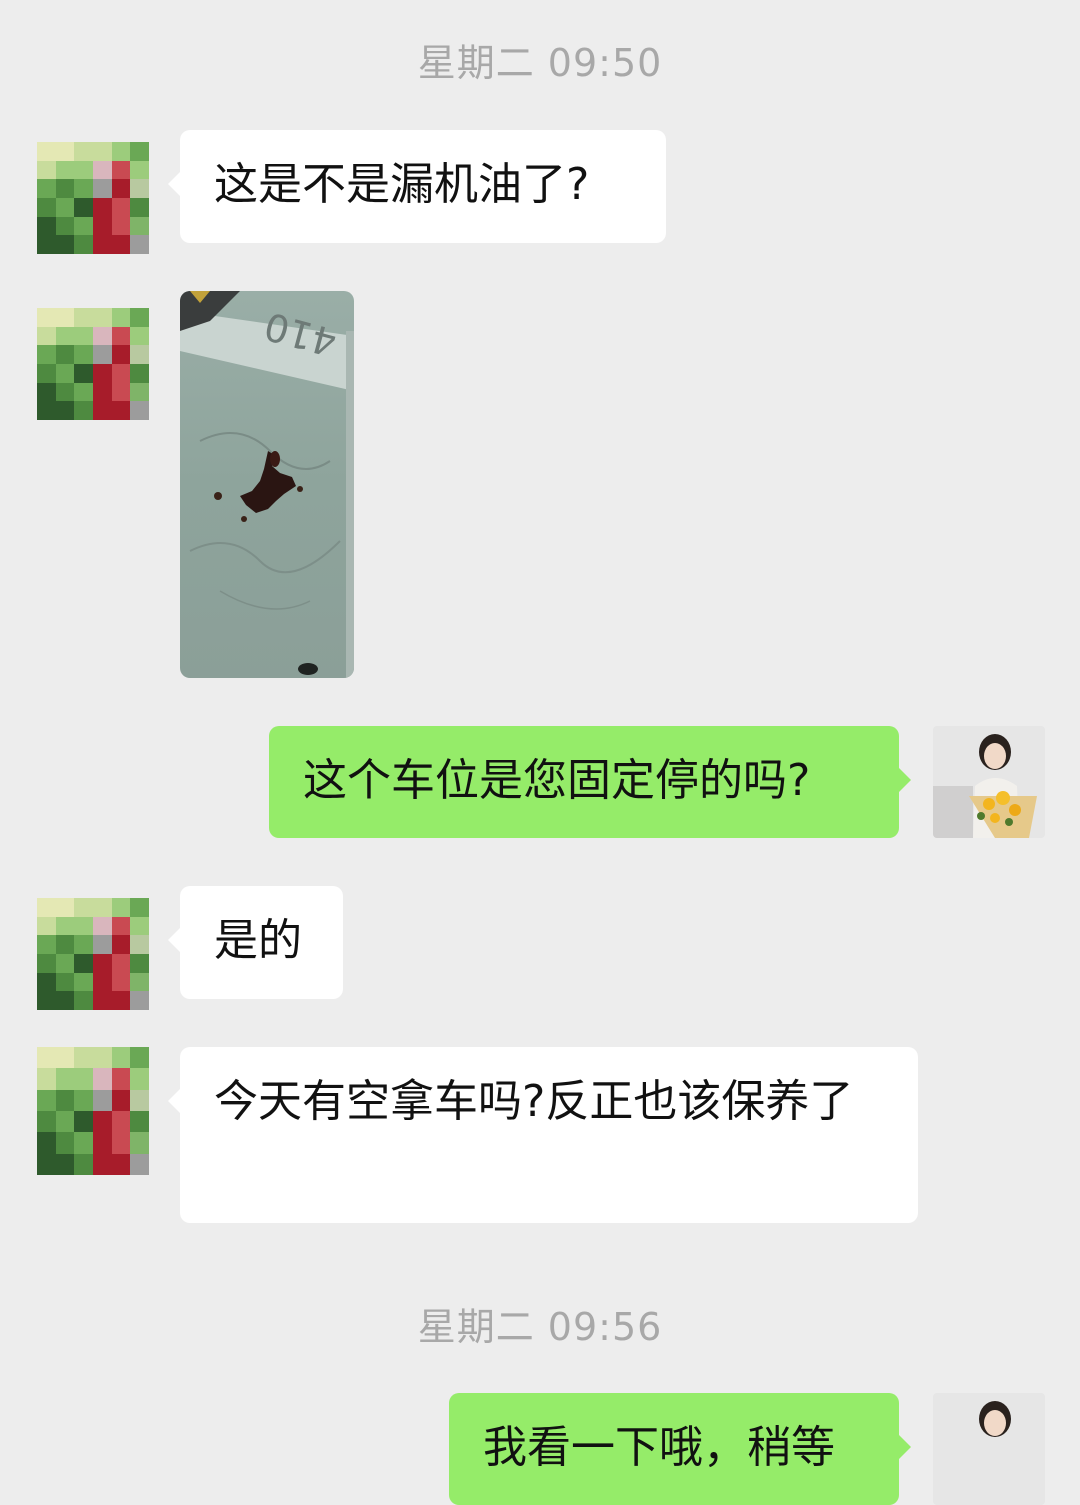  I want to click on message-bubble-outgoing: 这个车位是您固定停的吗?, so click(590, 782).